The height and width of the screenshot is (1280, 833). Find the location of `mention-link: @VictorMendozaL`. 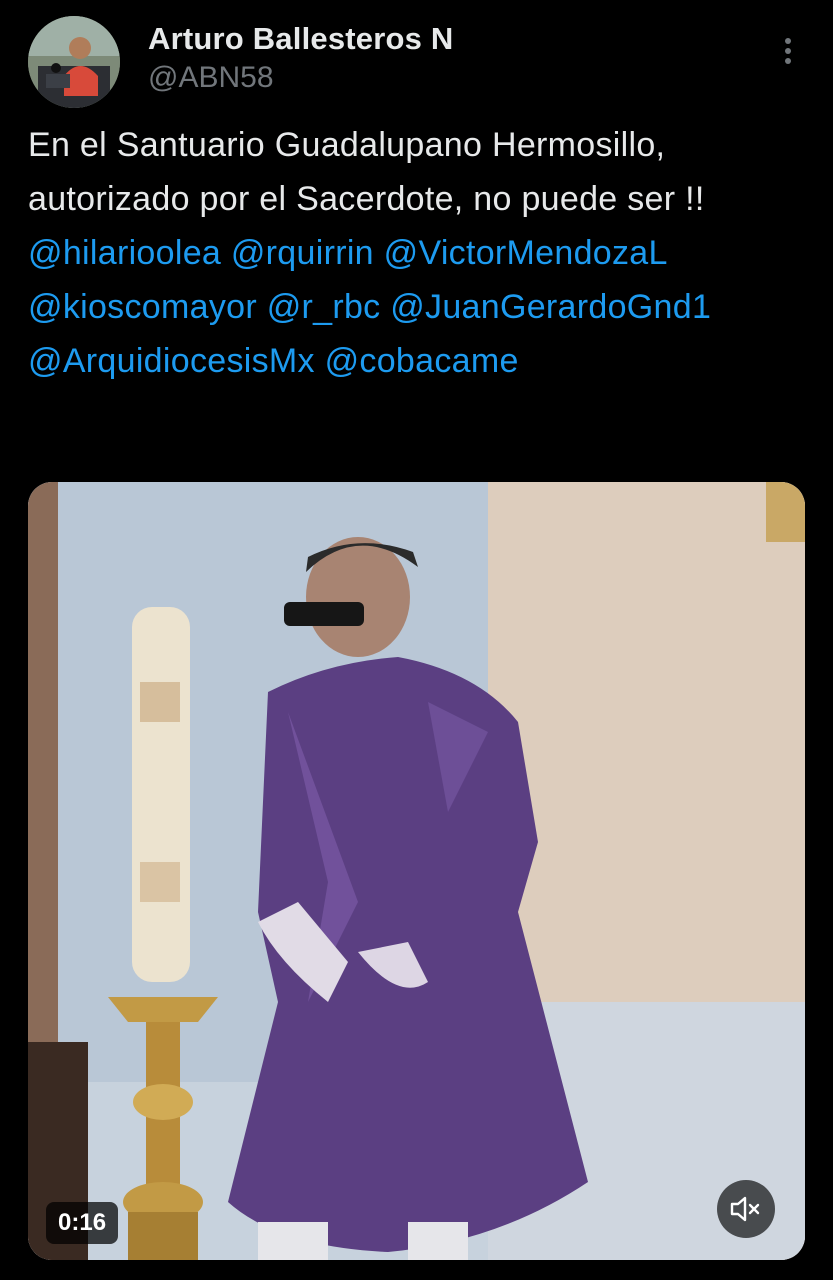

mention-link: @VictorMendozaL is located at coordinates (525, 253).